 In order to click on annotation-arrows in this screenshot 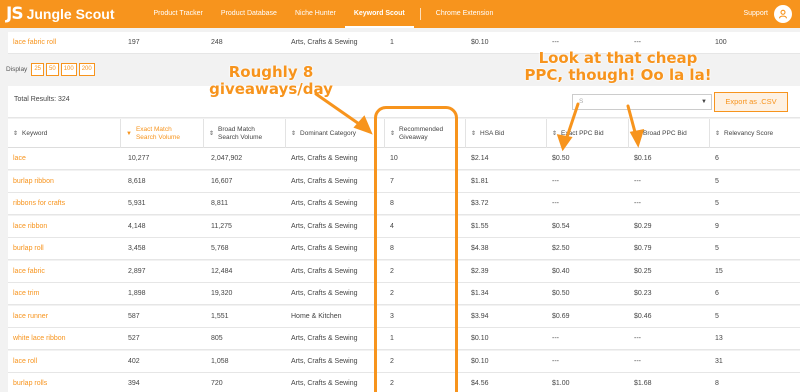, I will do `click(479, 122)`.